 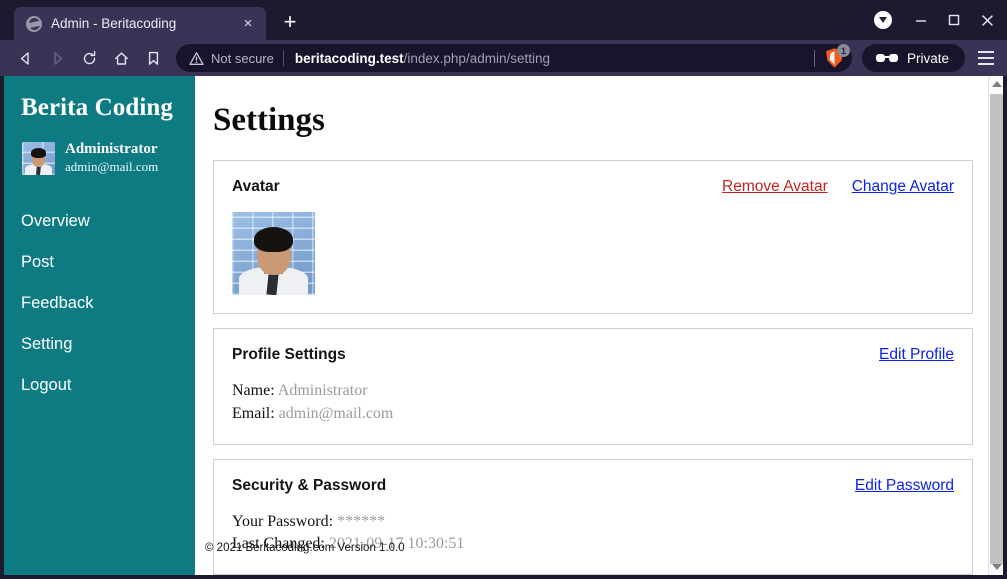 I want to click on profile-card-header: Profile Settings Edit Profile, so click(x=593, y=355).